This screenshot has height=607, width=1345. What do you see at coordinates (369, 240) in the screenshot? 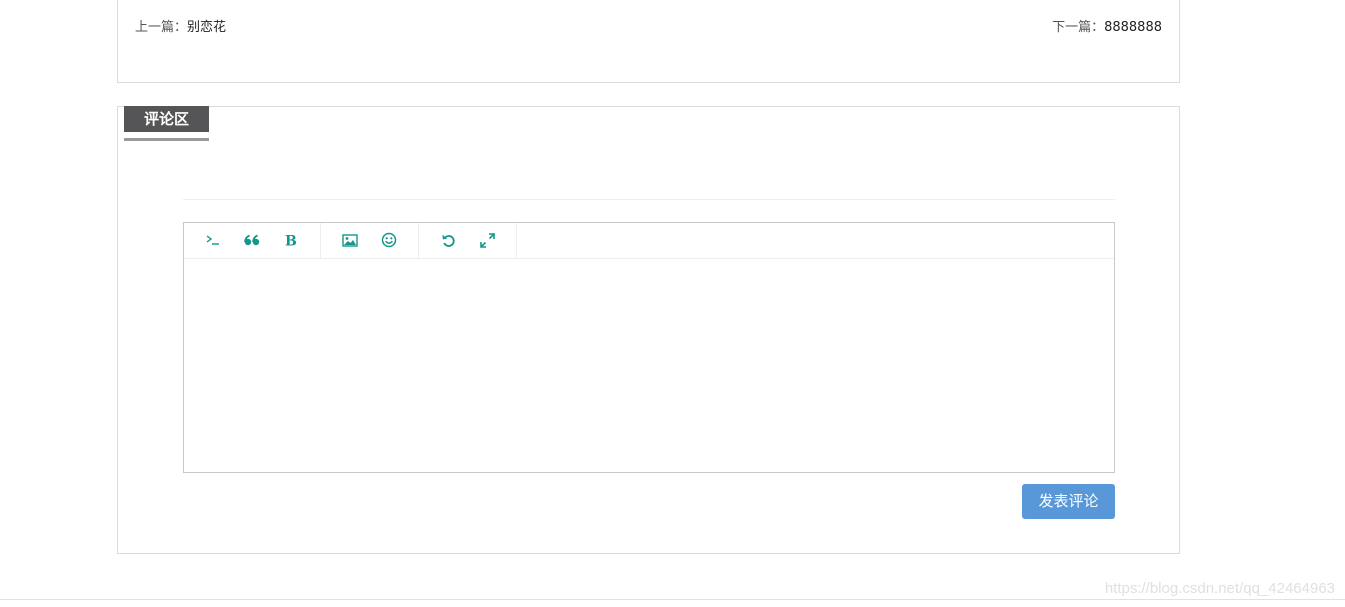
I see `toolbar-group-insert` at bounding box center [369, 240].